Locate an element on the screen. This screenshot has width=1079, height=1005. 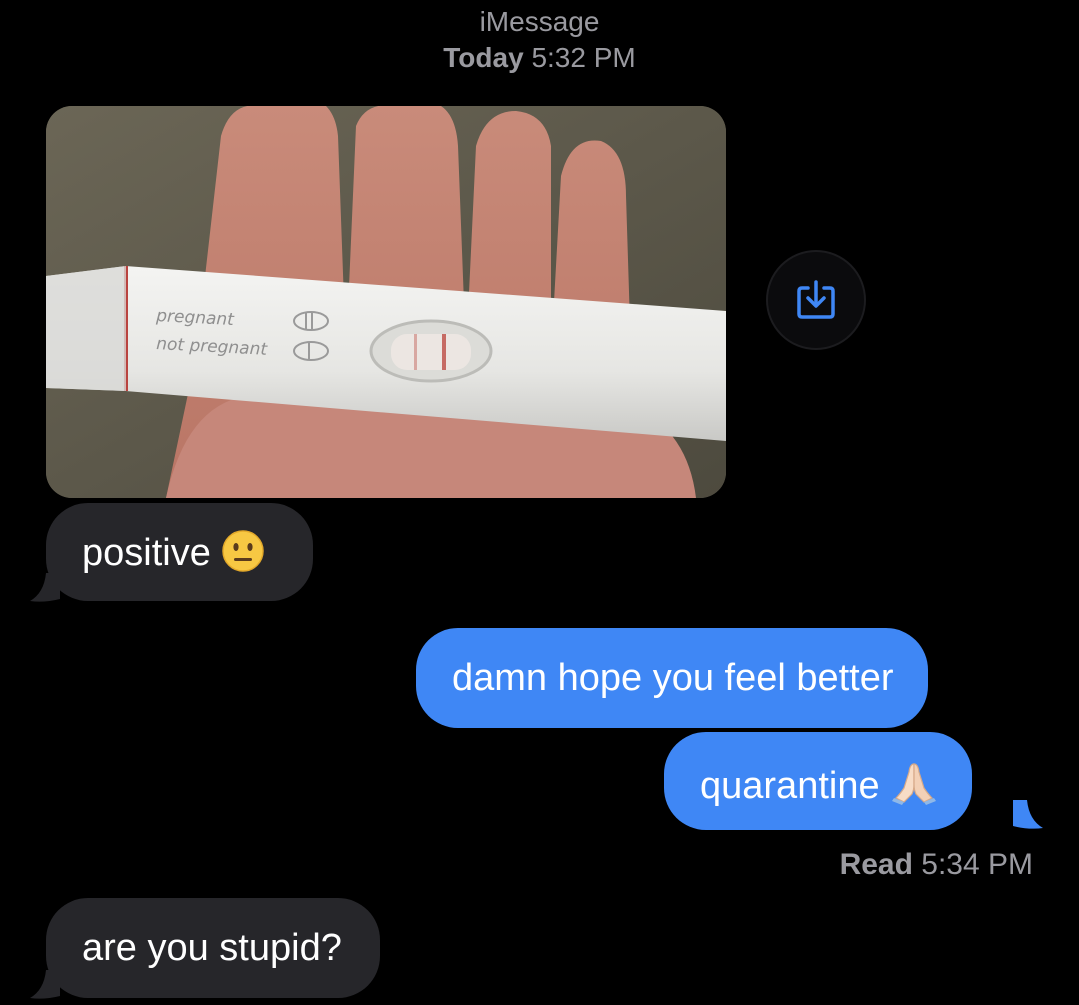
service-name: iMessage is located at coordinates (539, 21).